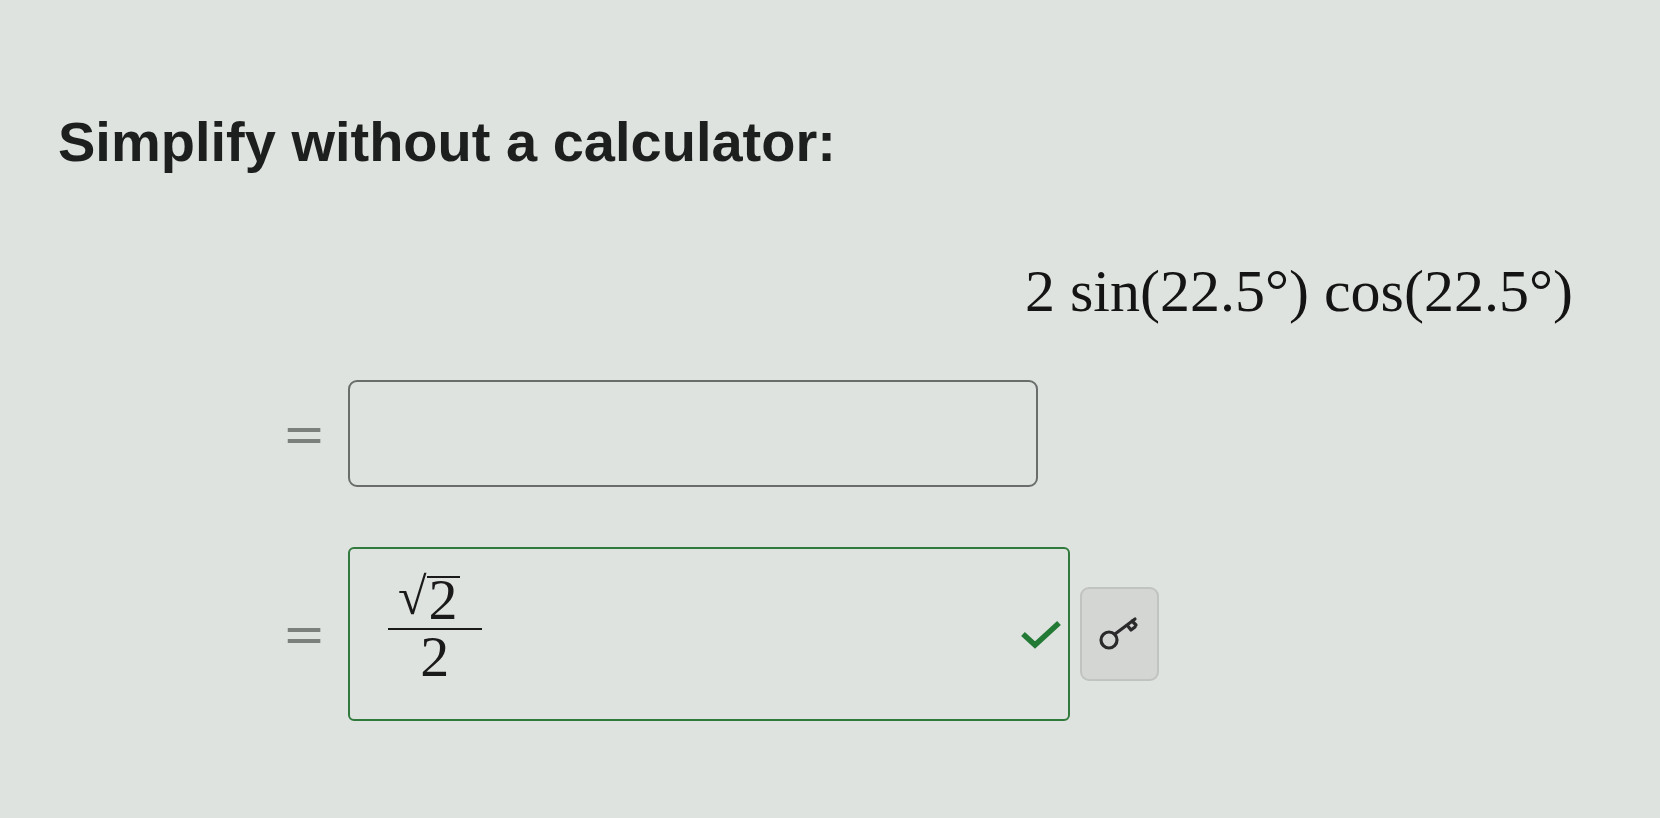  Describe the element at coordinates (447, 142) in the screenshot. I see `question-prompt: Simplify without a calculator:` at that location.